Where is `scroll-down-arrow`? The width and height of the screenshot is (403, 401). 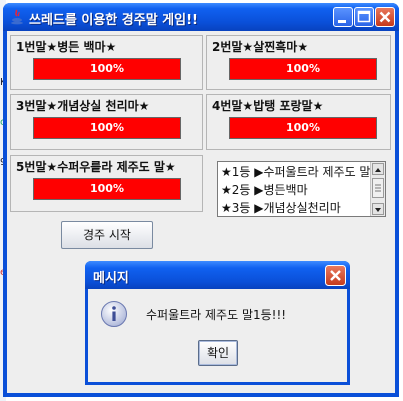 scroll-down-arrow is located at coordinates (378, 209).